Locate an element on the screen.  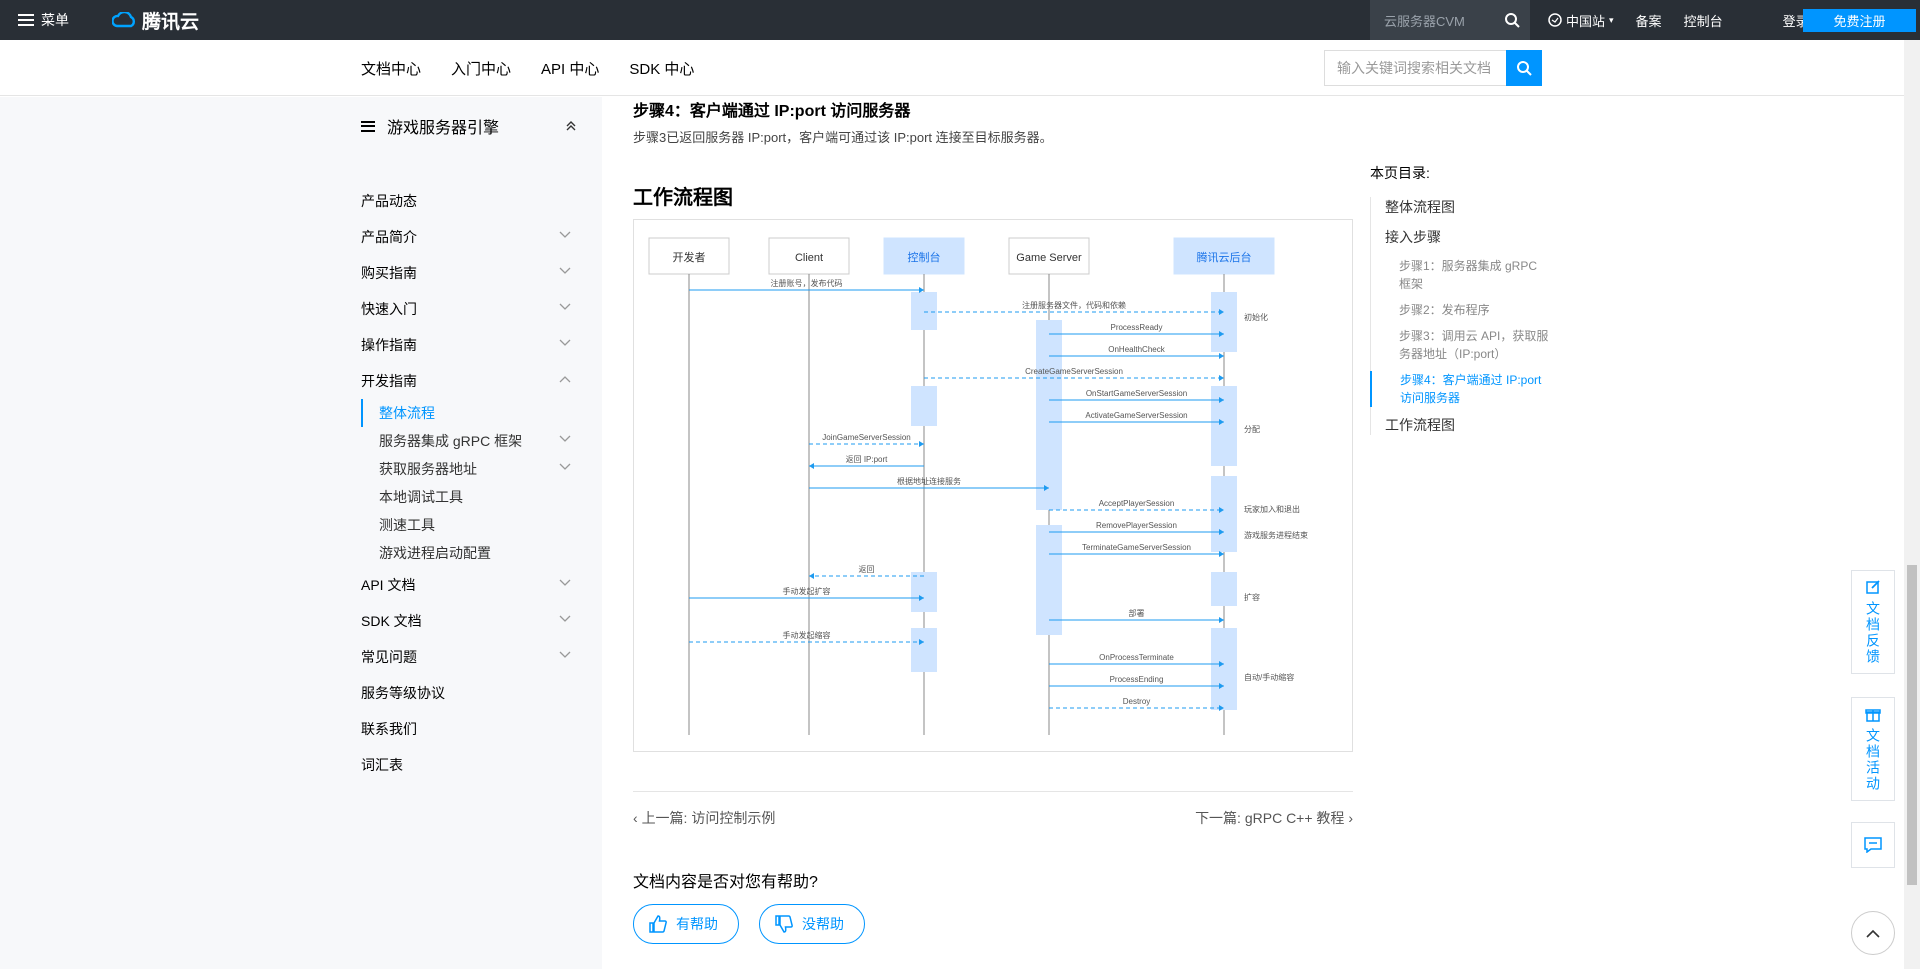
sidebar-item-label: 获取服务器地址 is located at coordinates (428, 469).